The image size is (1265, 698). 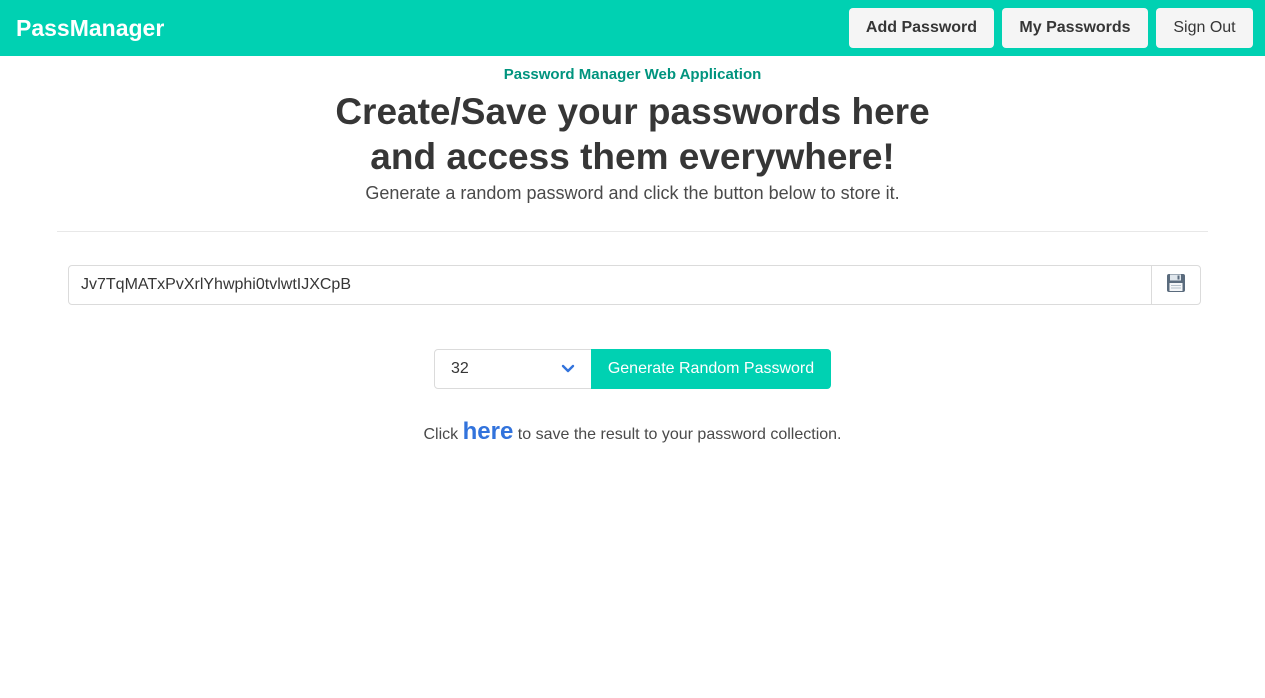 I want to click on divider, so click(x=632, y=231).